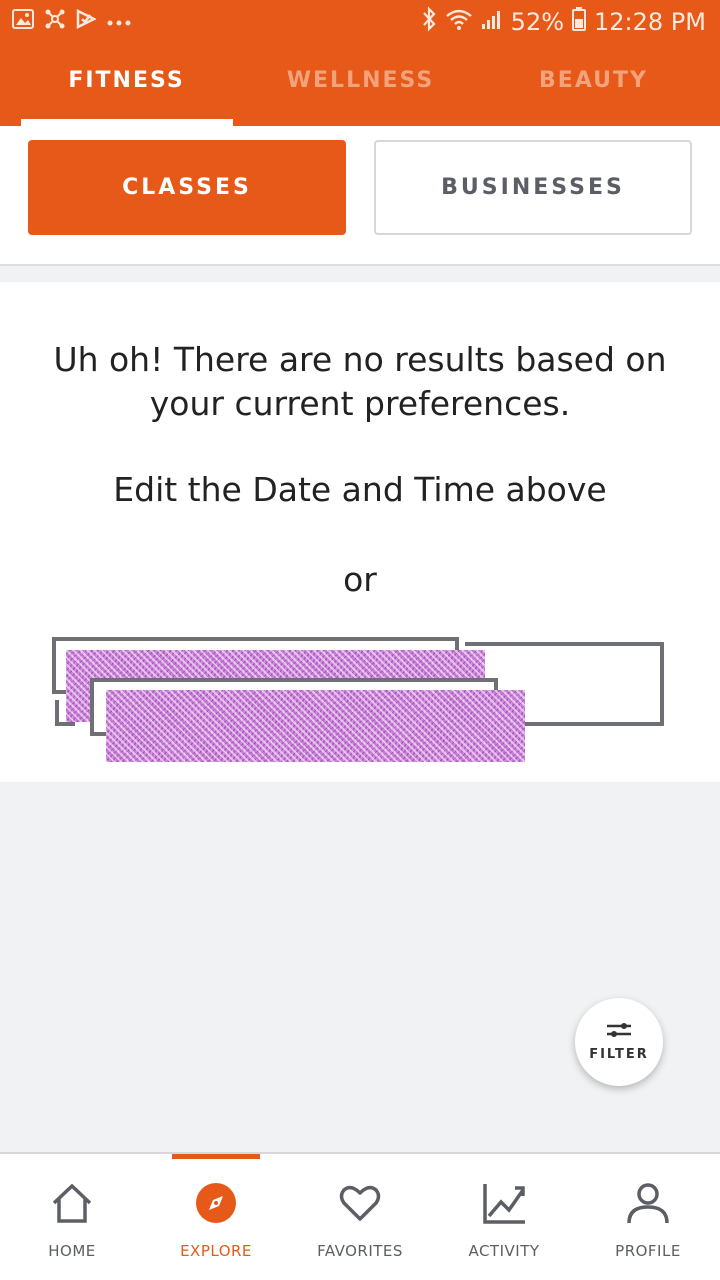  Describe the element at coordinates (429, 22) in the screenshot. I see `bluetooth-icon` at that location.